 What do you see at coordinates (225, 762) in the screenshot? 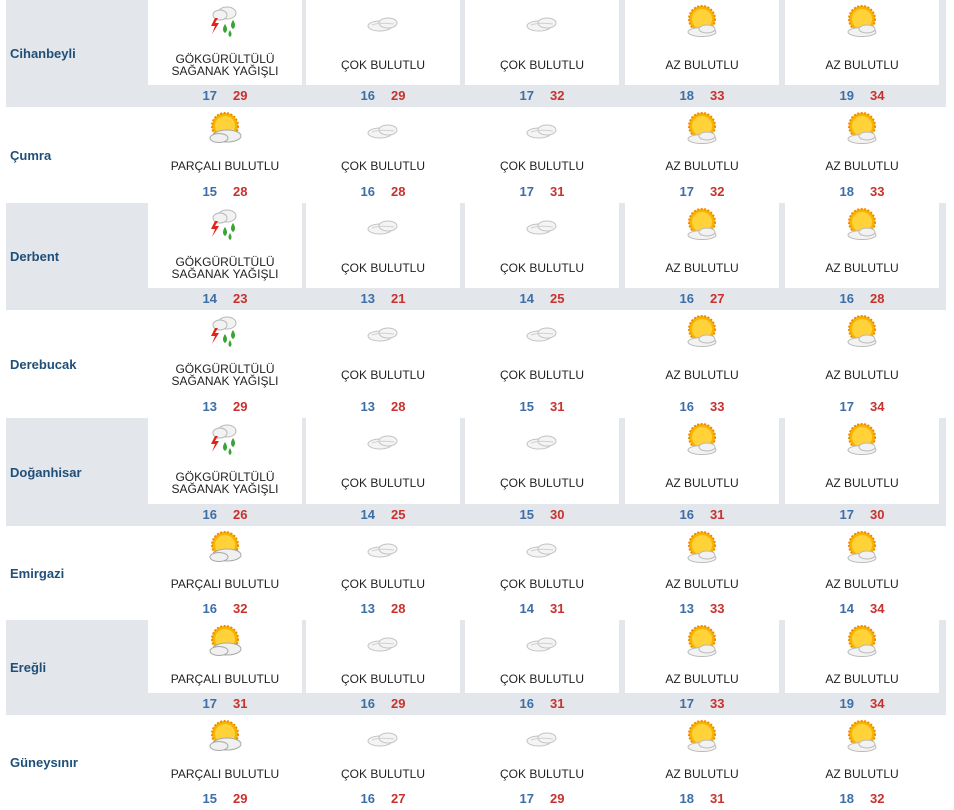
I see `day-cell: PARÇALI BULUTLU 15 29` at bounding box center [225, 762].